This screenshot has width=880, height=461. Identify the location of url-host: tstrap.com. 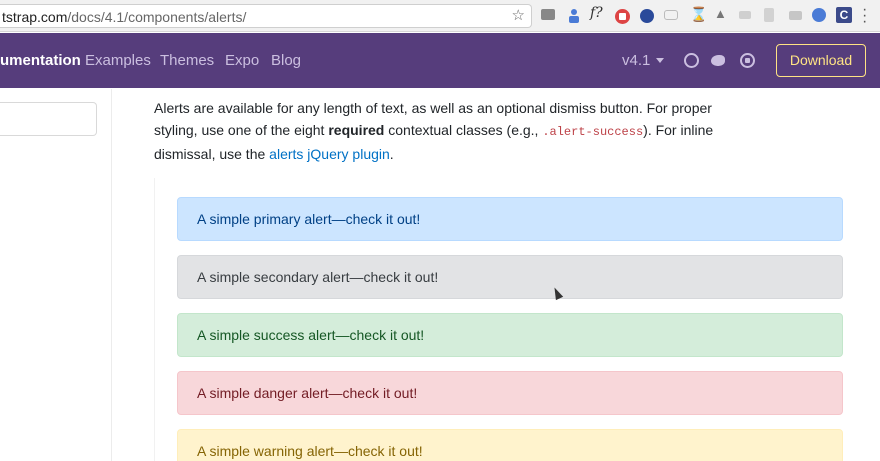
(35, 17).